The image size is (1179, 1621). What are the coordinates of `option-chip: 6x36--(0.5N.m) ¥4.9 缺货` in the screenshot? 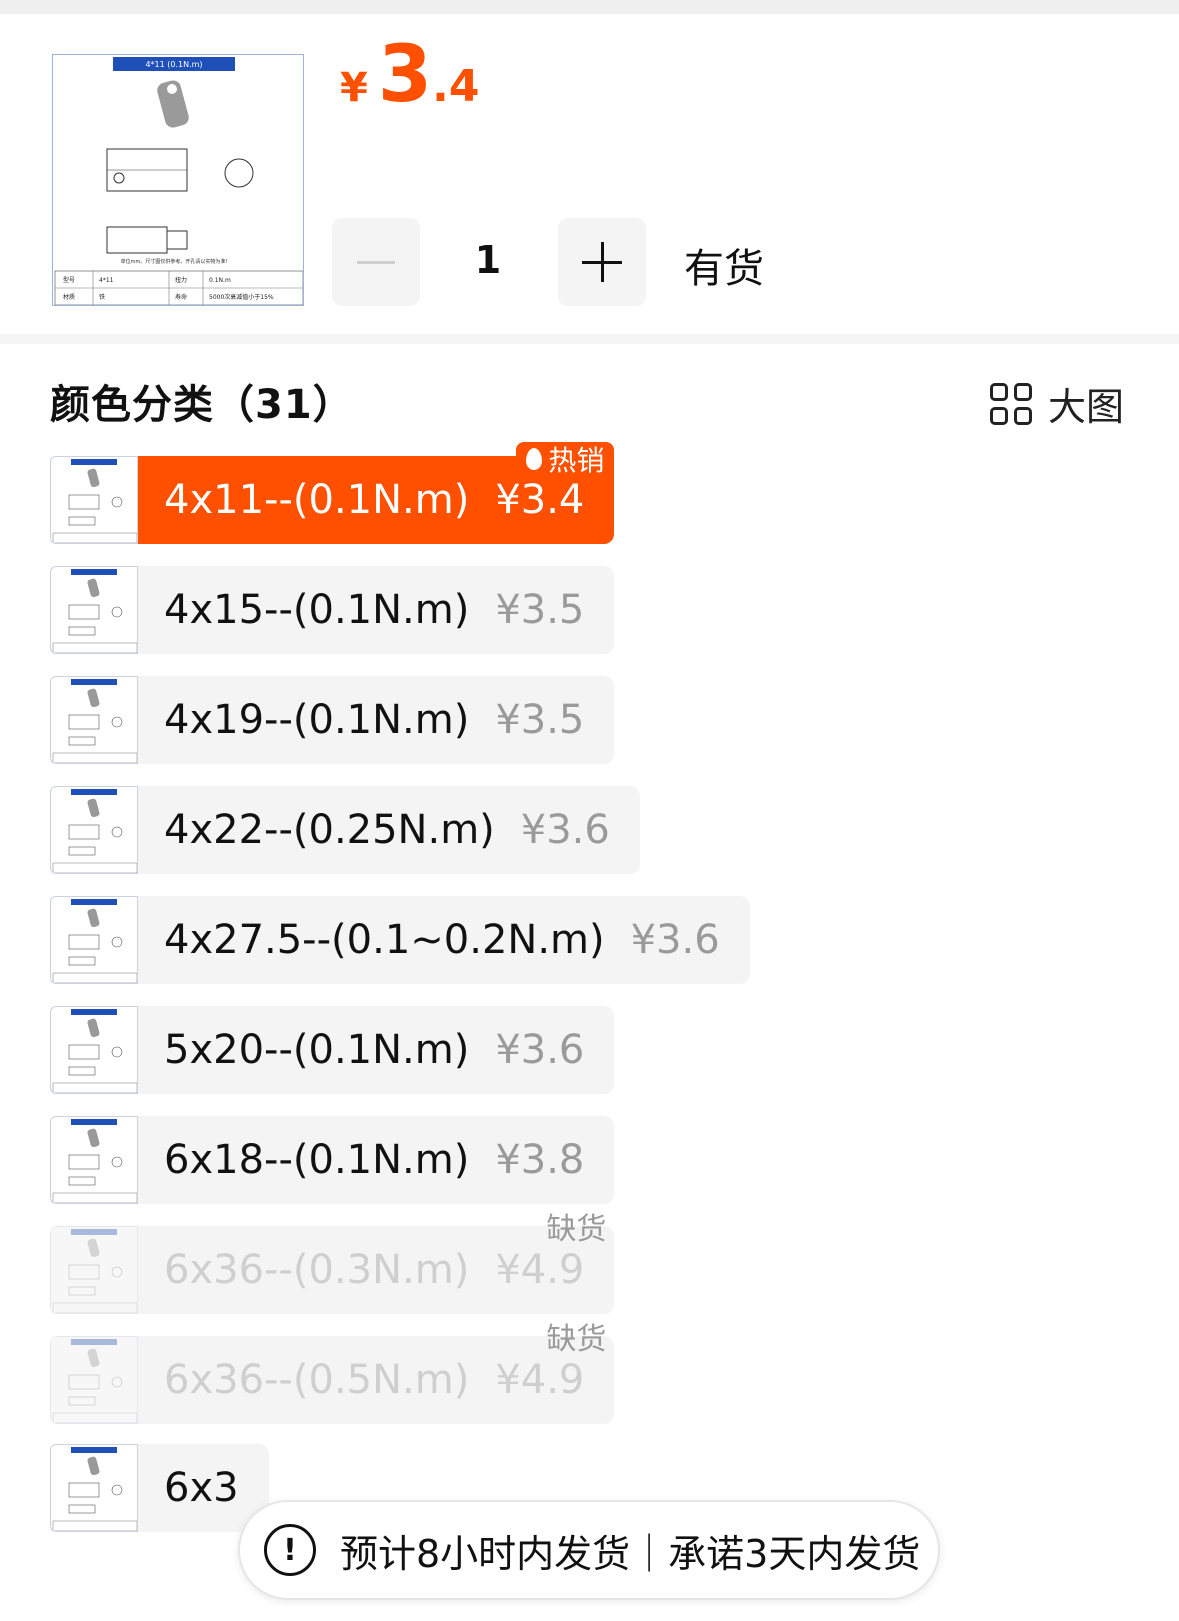 It's located at (332, 1373).